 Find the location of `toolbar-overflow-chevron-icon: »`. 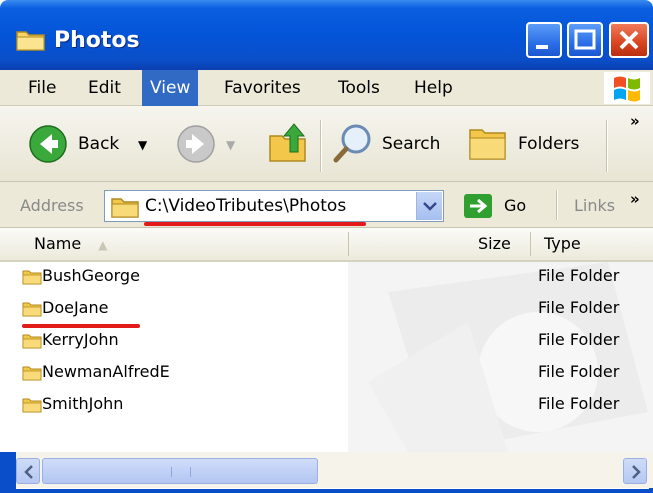

toolbar-overflow-chevron-icon: » is located at coordinates (635, 121).